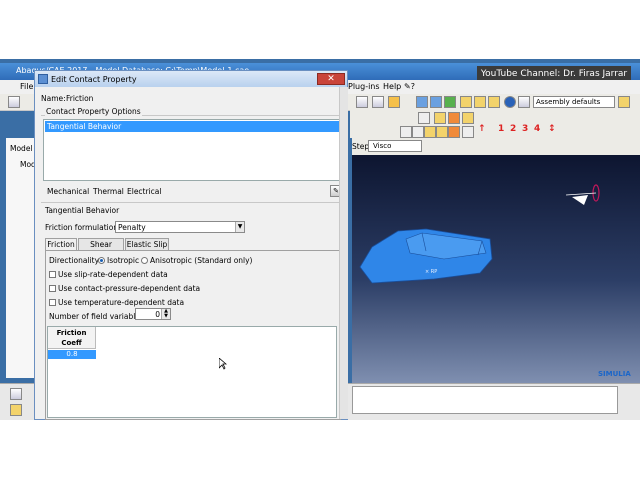 The image size is (640, 480). What do you see at coordinates (93, 111) in the screenshot?
I see `options-header: Contact Property Options` at bounding box center [93, 111].